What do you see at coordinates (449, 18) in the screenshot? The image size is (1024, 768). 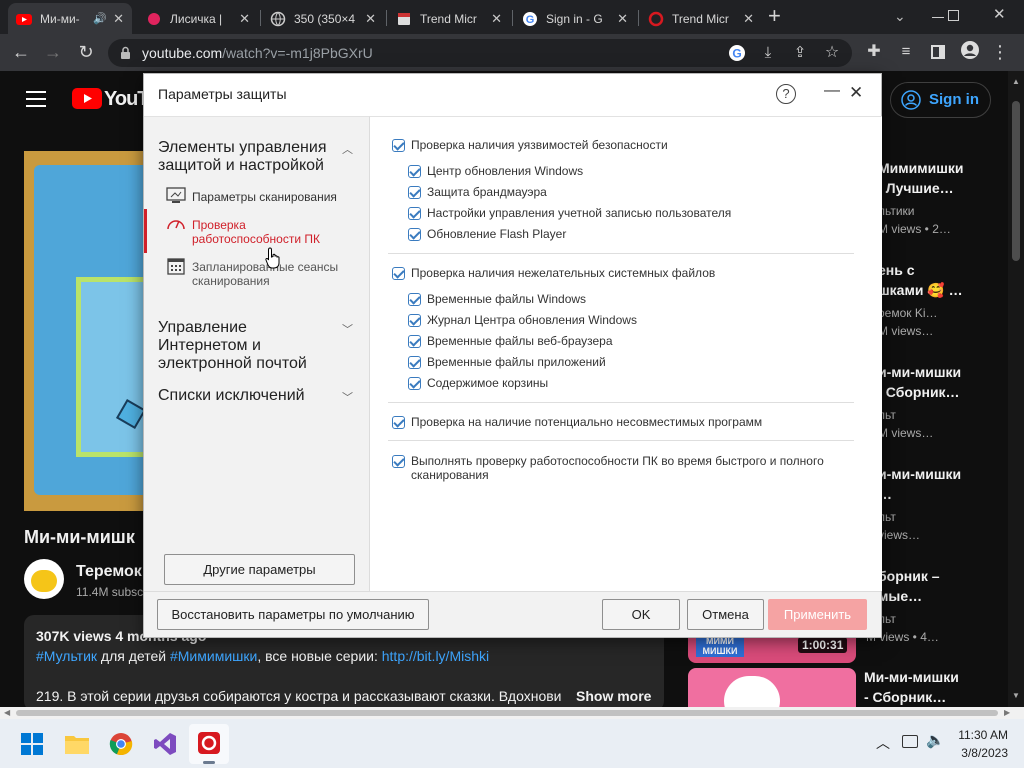 I see `tab-trend-1: Trend Micr ✕` at bounding box center [449, 18].